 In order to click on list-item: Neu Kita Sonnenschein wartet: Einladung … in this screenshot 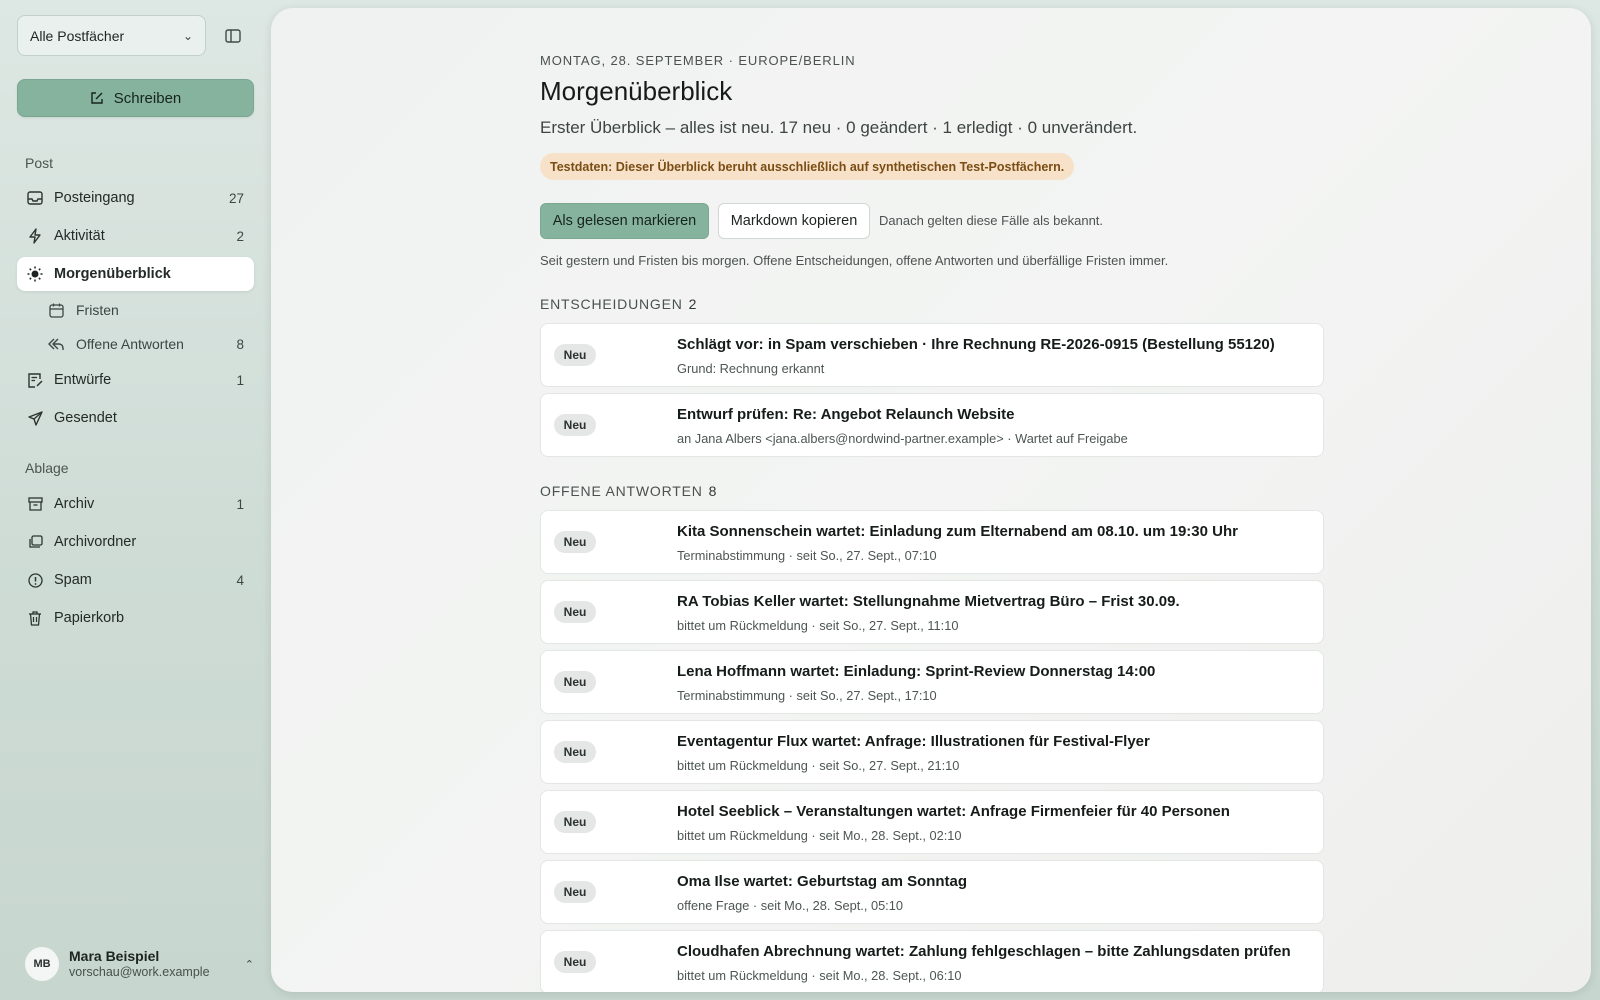, I will do `click(932, 542)`.